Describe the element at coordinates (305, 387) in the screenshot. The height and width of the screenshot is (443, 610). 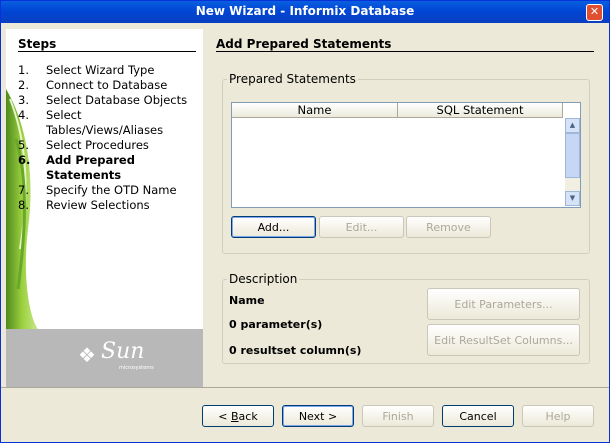
I see `footer-divider` at that location.